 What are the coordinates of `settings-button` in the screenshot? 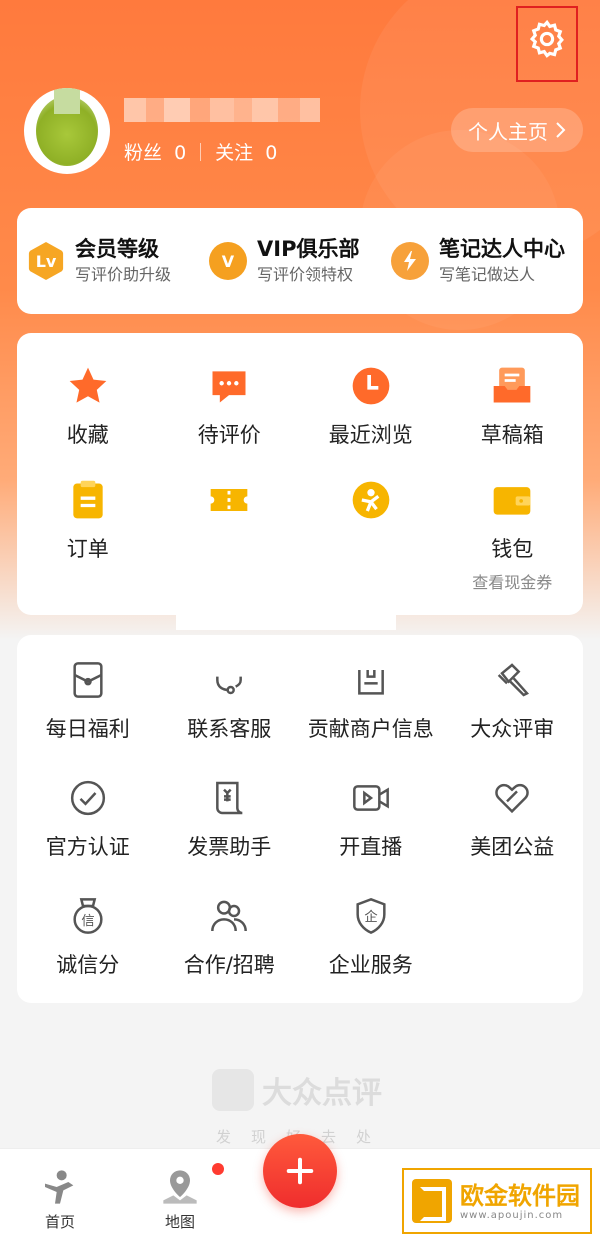 It's located at (547, 44).